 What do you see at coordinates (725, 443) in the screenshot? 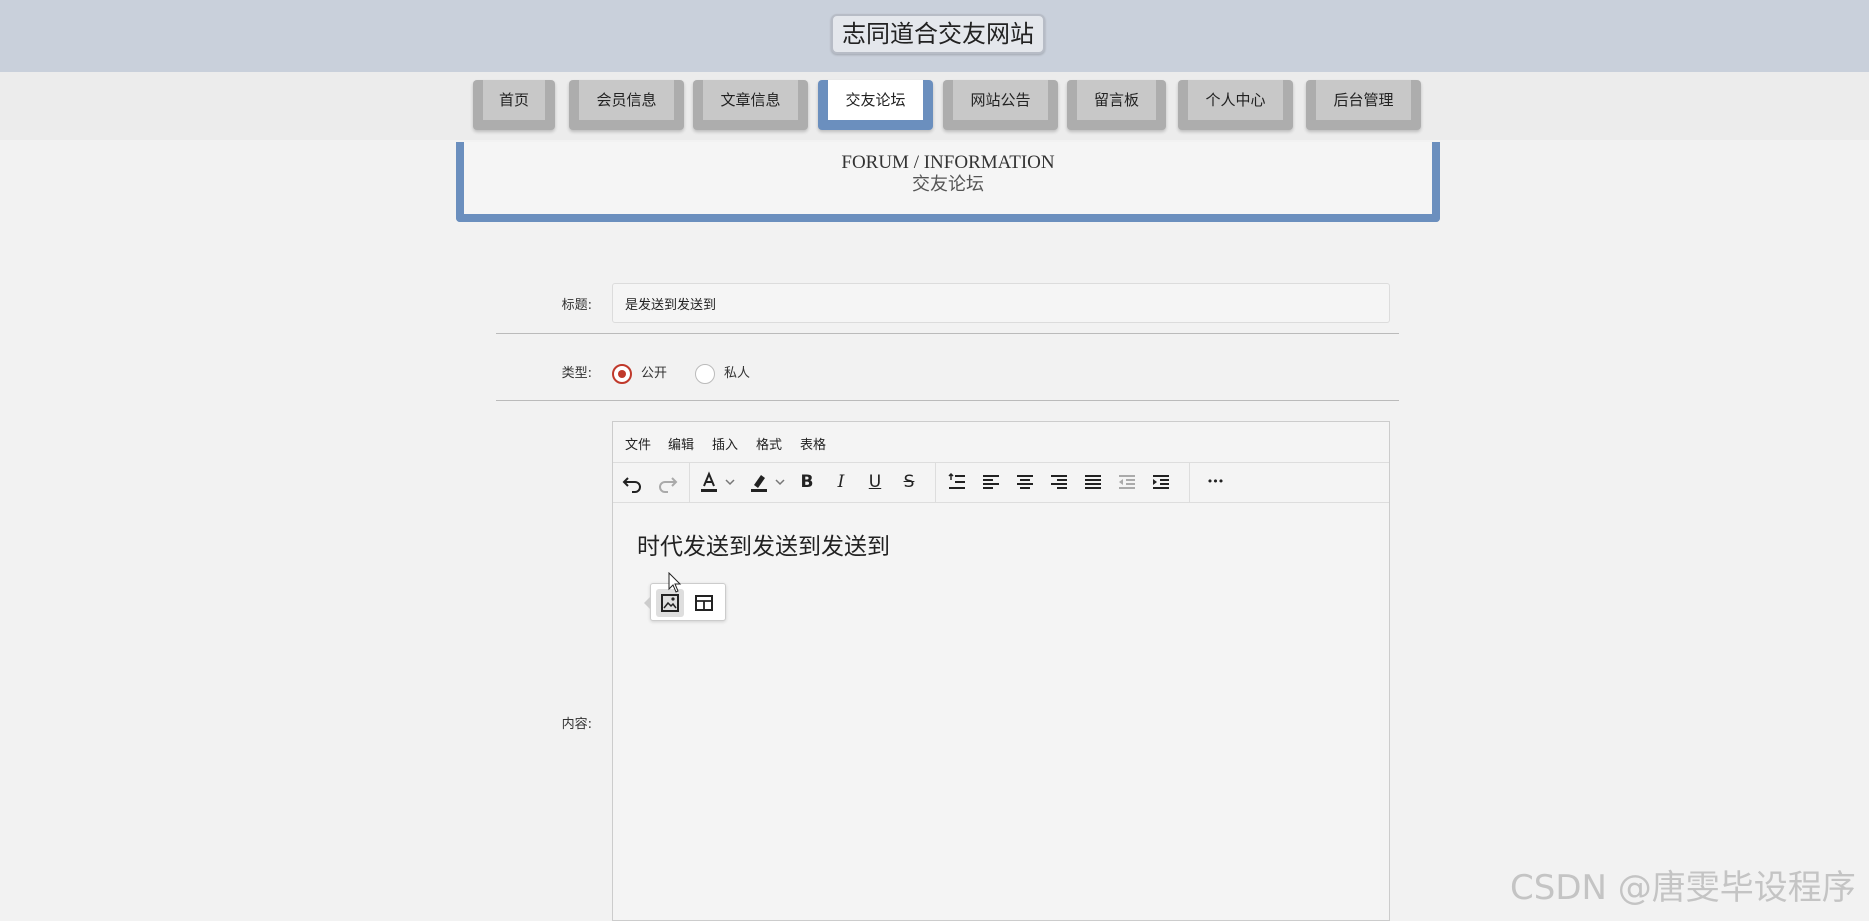
I see `menu-insert: 插入` at bounding box center [725, 443].